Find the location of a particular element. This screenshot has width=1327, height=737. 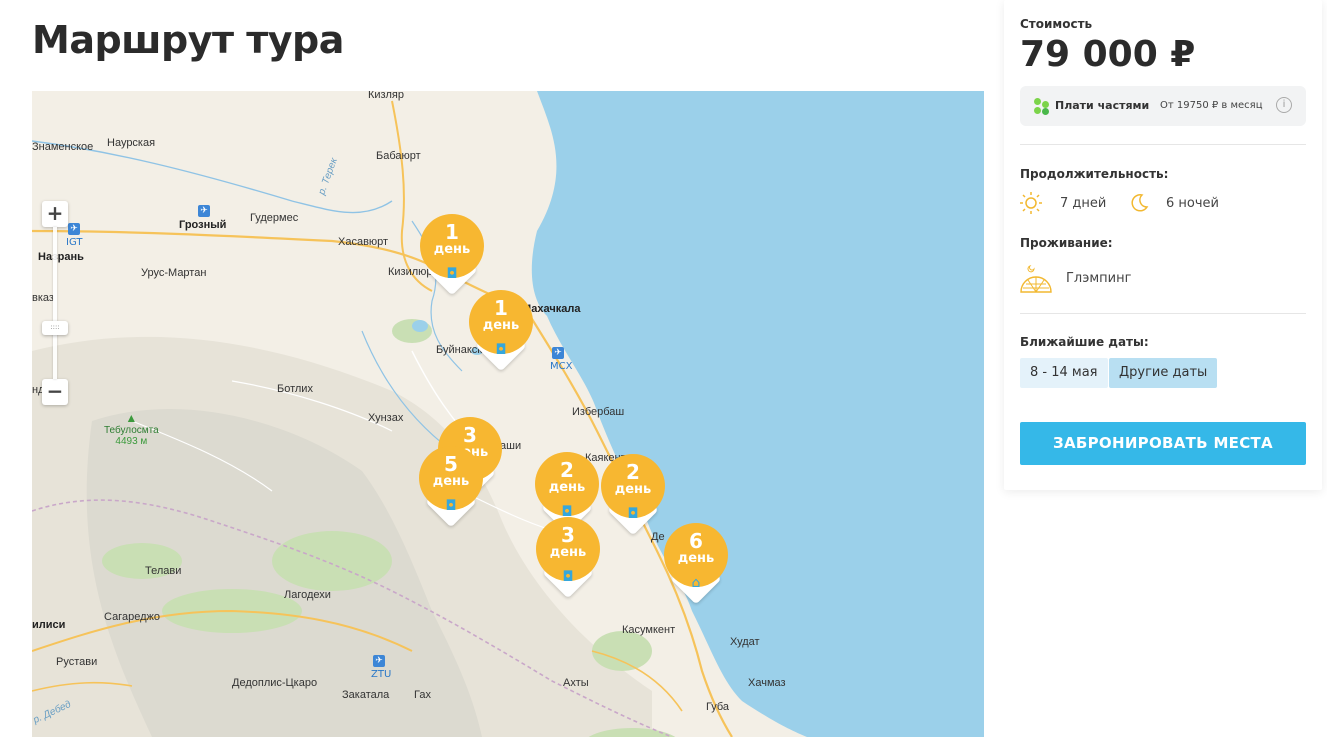

map-label-lagodekhi: Лагодехи is located at coordinates (307, 595).